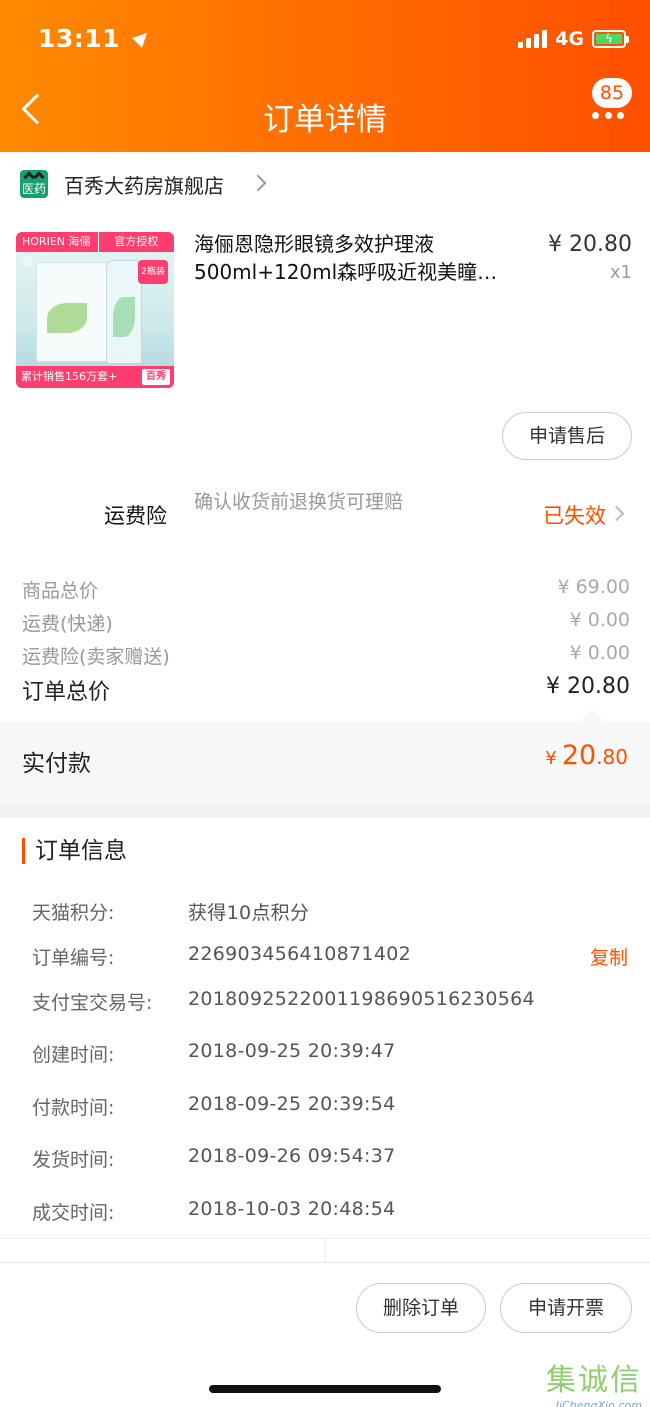 This screenshot has width=650, height=1407. I want to click on actual-payment-amount: ¥ 20.80, so click(586, 755).